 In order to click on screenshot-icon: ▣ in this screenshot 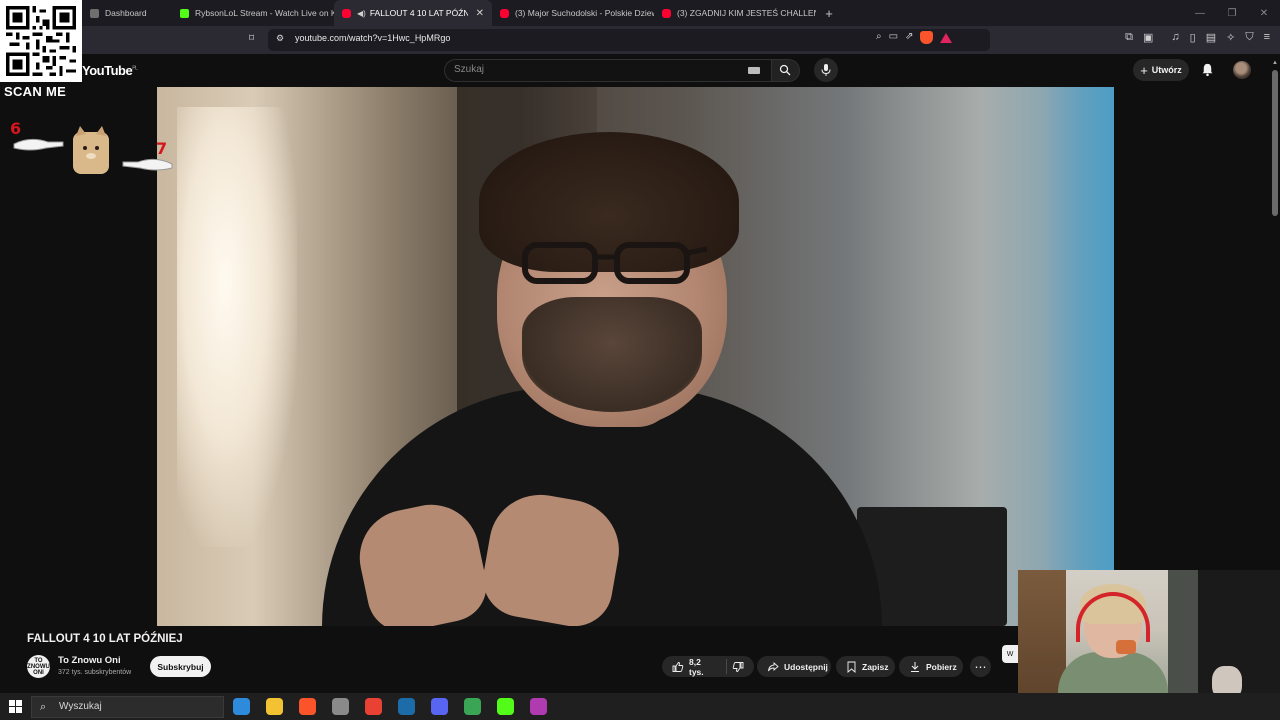, I will do `click(1148, 37)`.